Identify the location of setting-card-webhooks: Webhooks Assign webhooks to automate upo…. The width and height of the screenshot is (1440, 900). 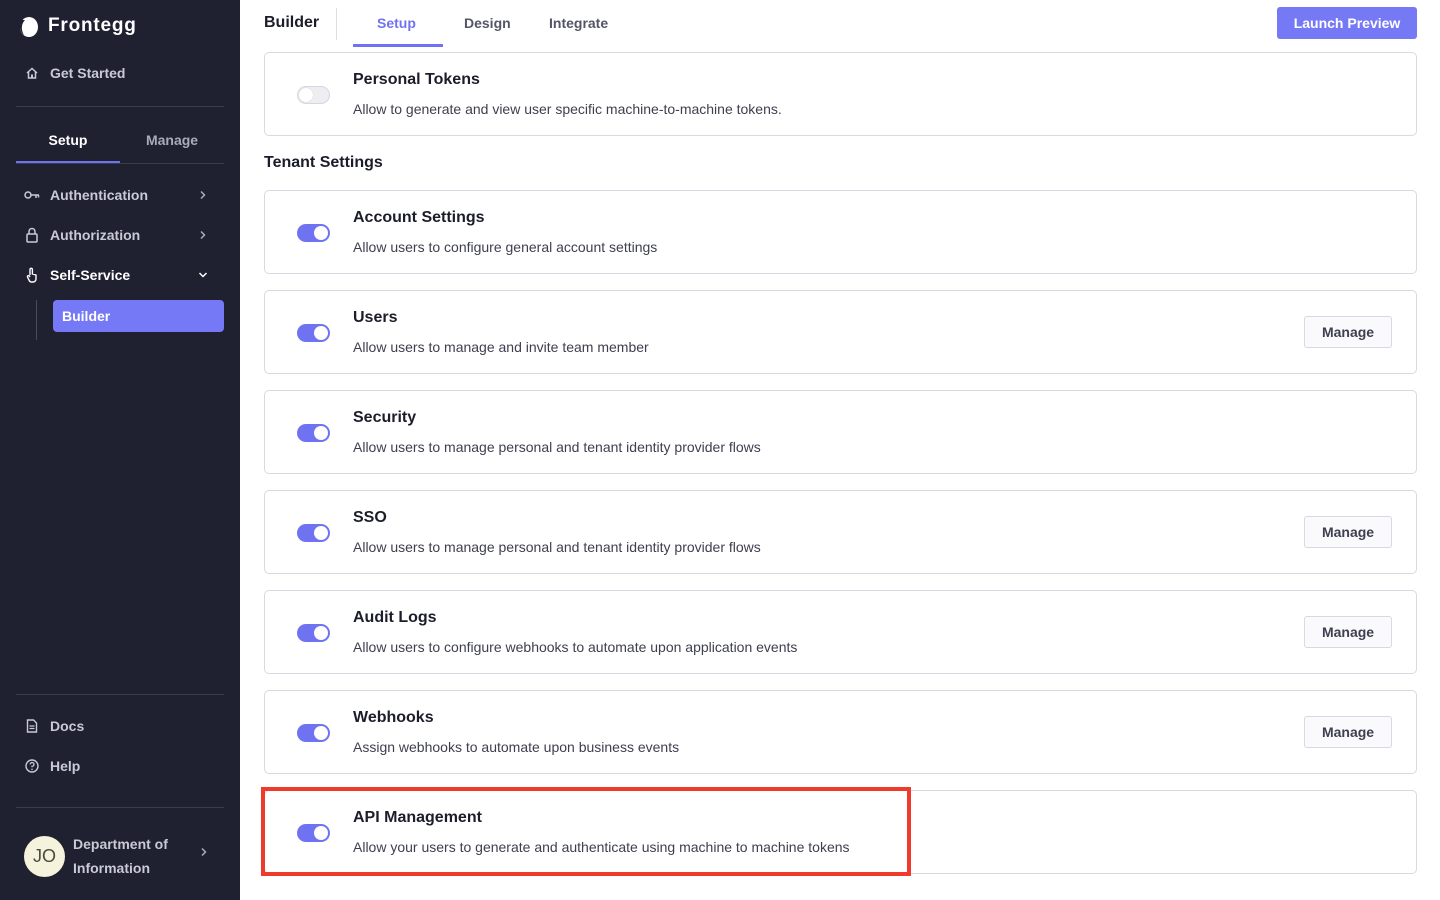
(840, 732).